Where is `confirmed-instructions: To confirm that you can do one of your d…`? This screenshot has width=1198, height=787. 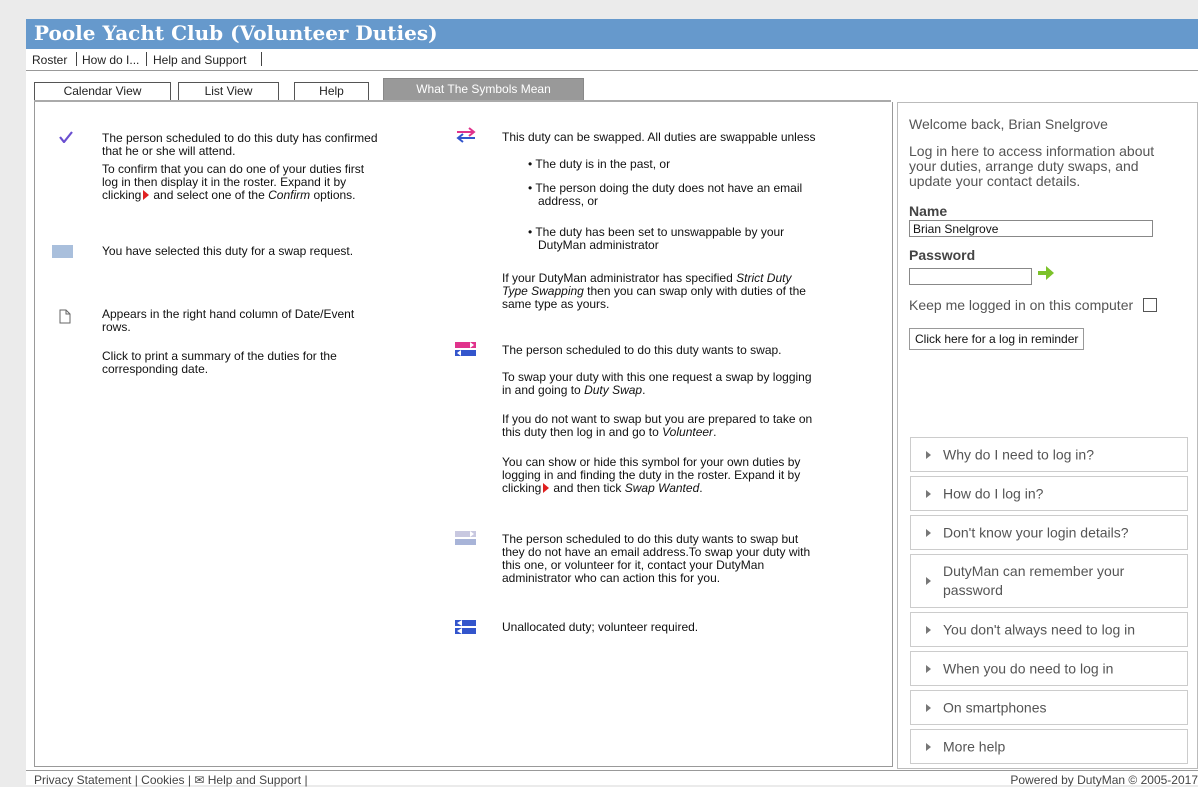
confirmed-instructions: To confirm that you can do one of your d… is located at coordinates (233, 182).